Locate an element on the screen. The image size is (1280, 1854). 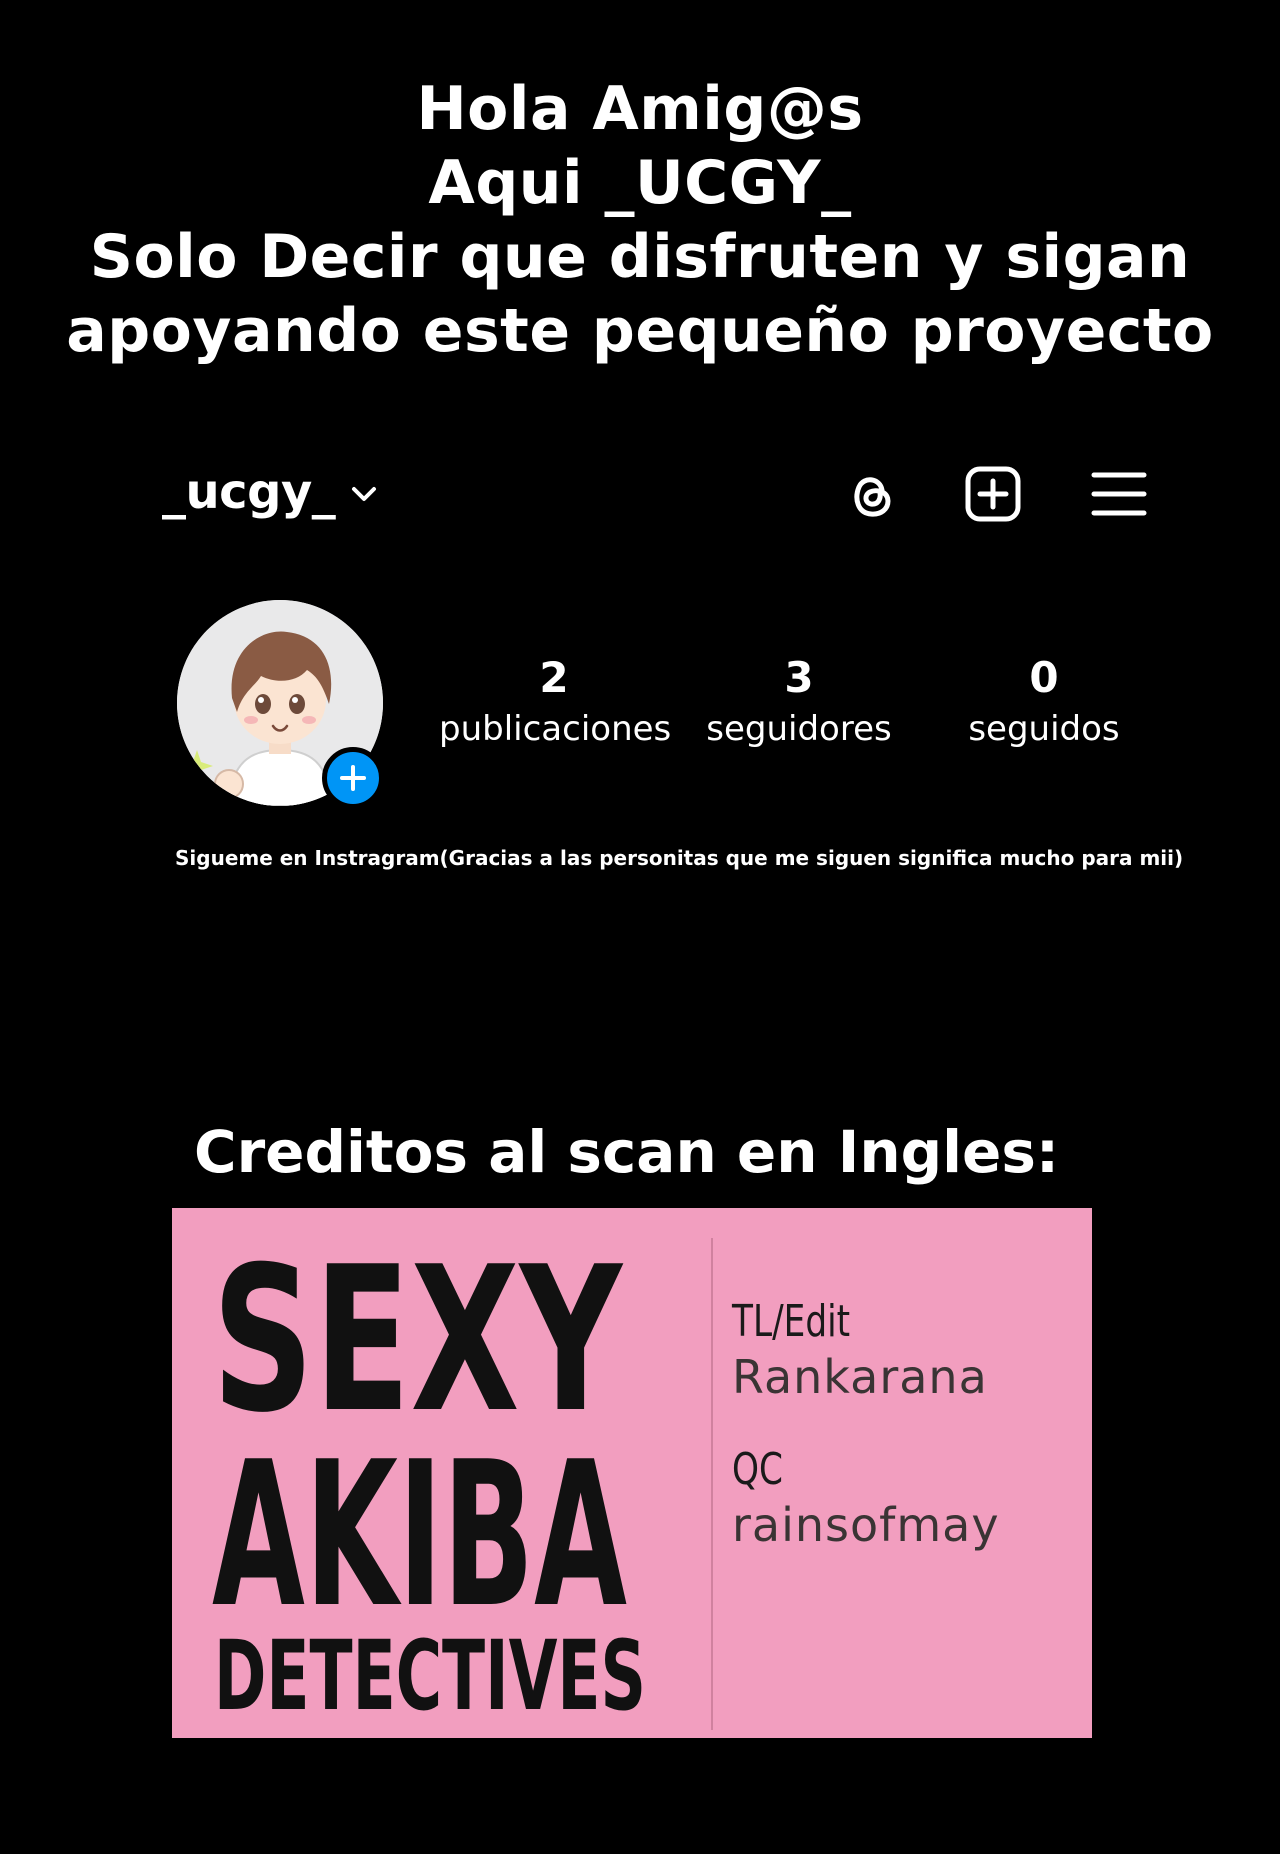
hamburger-menu-icon is located at coordinates (1119, 494).